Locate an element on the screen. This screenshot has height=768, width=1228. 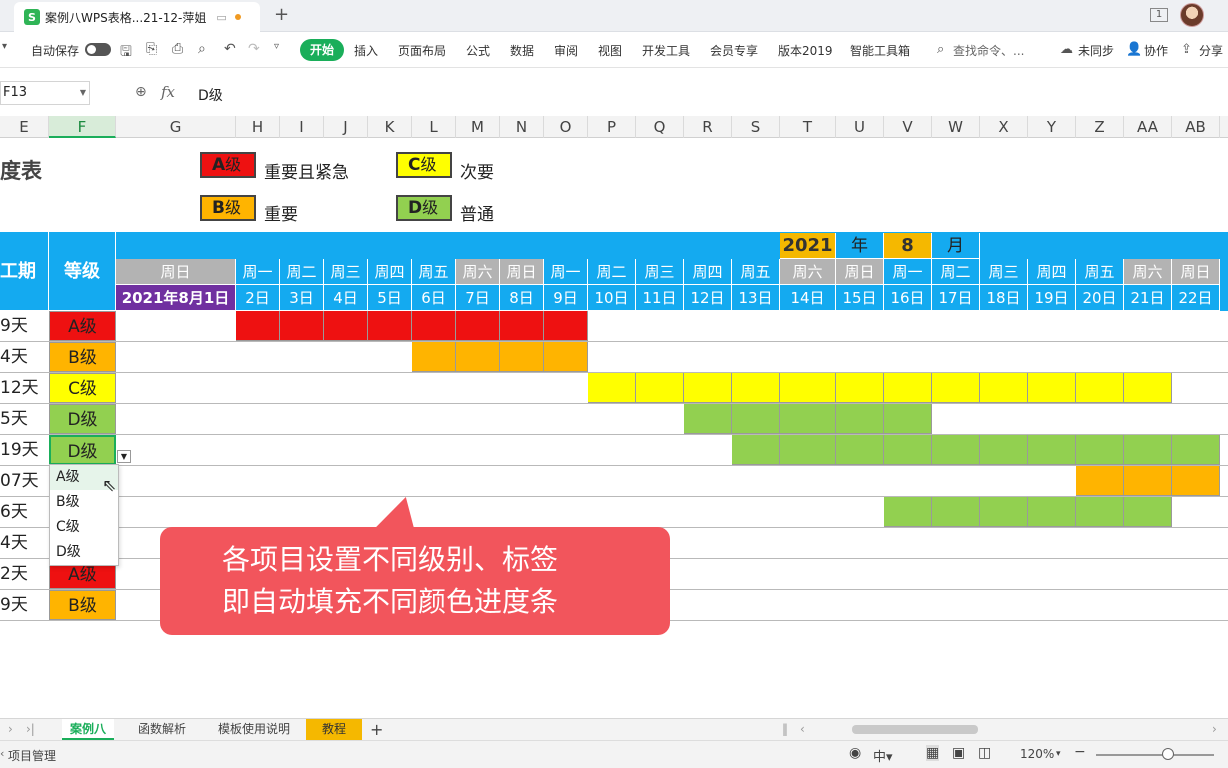
dropdown-option-c: C级 is located at coordinates (84, 527).